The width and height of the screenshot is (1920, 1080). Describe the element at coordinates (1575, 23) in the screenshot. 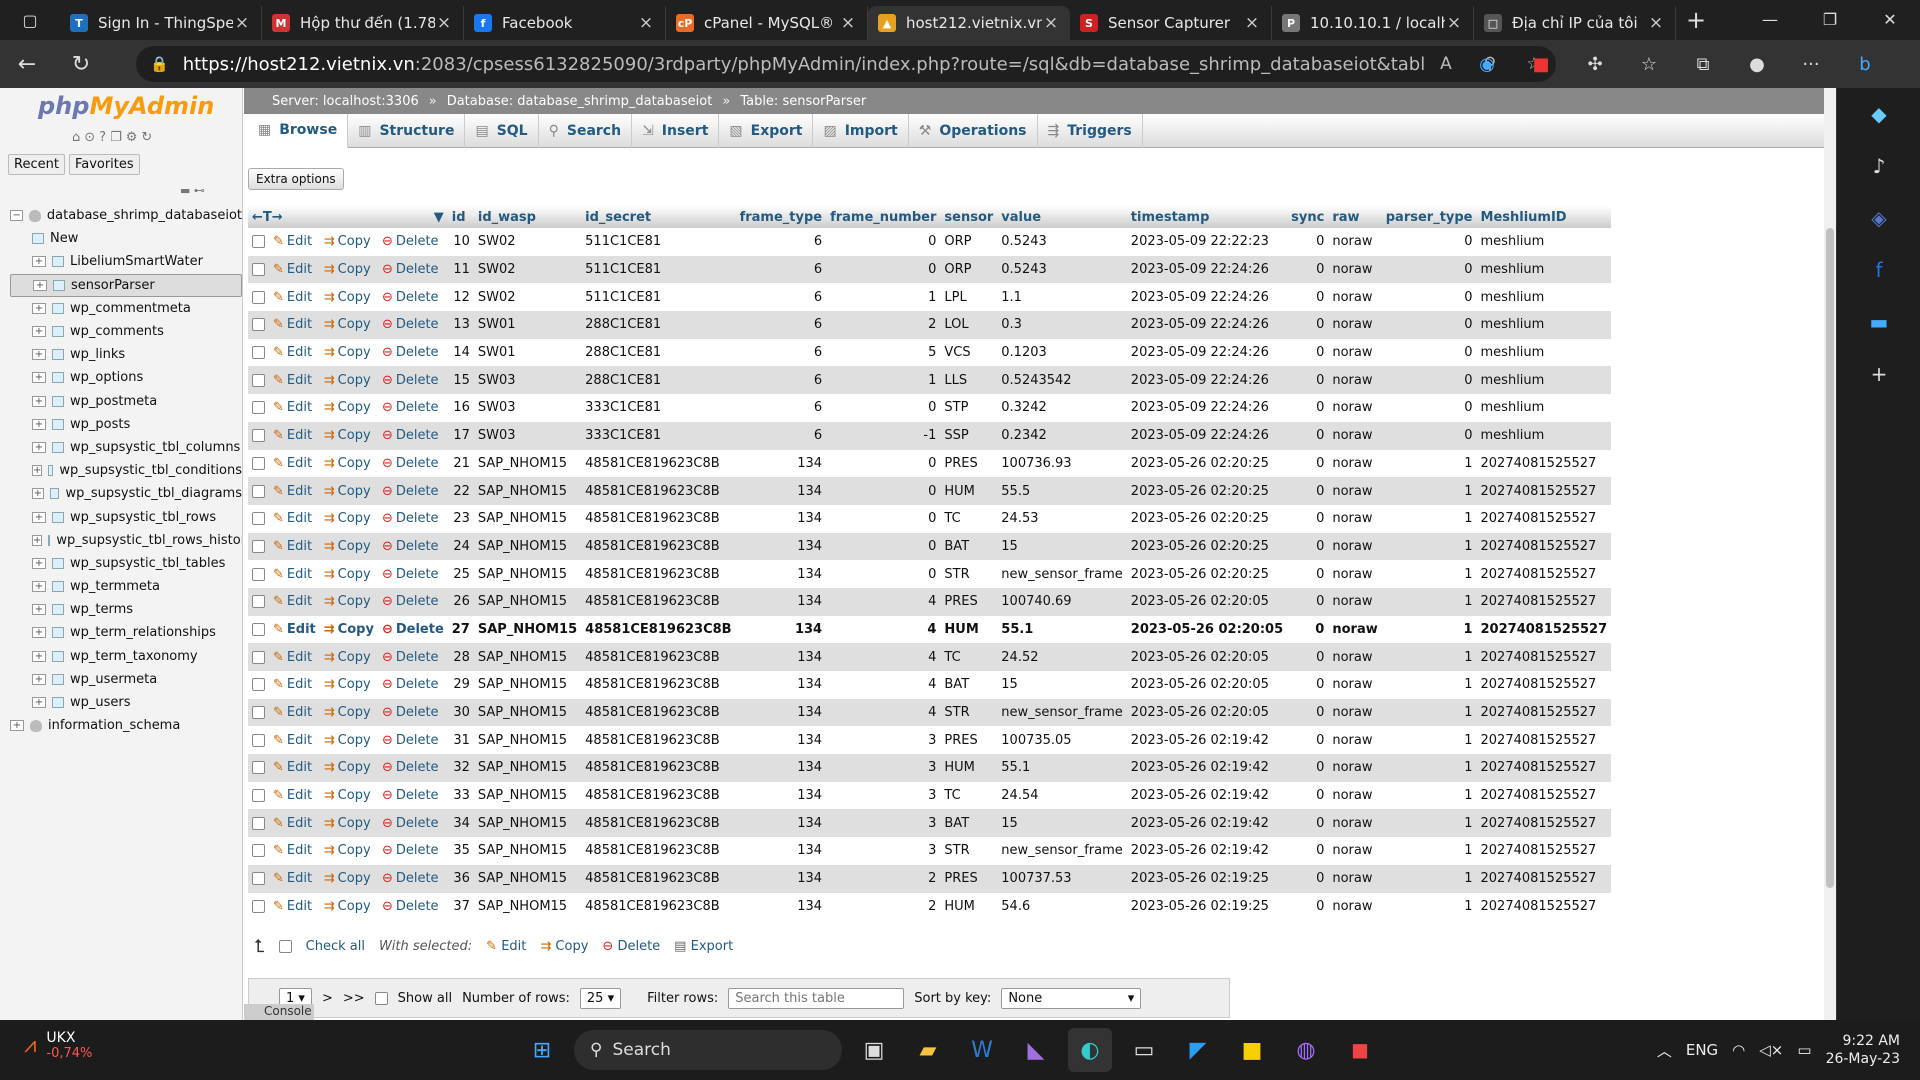

I see `browser-tab: □ Địa chỉ IP của tôi ×` at that location.